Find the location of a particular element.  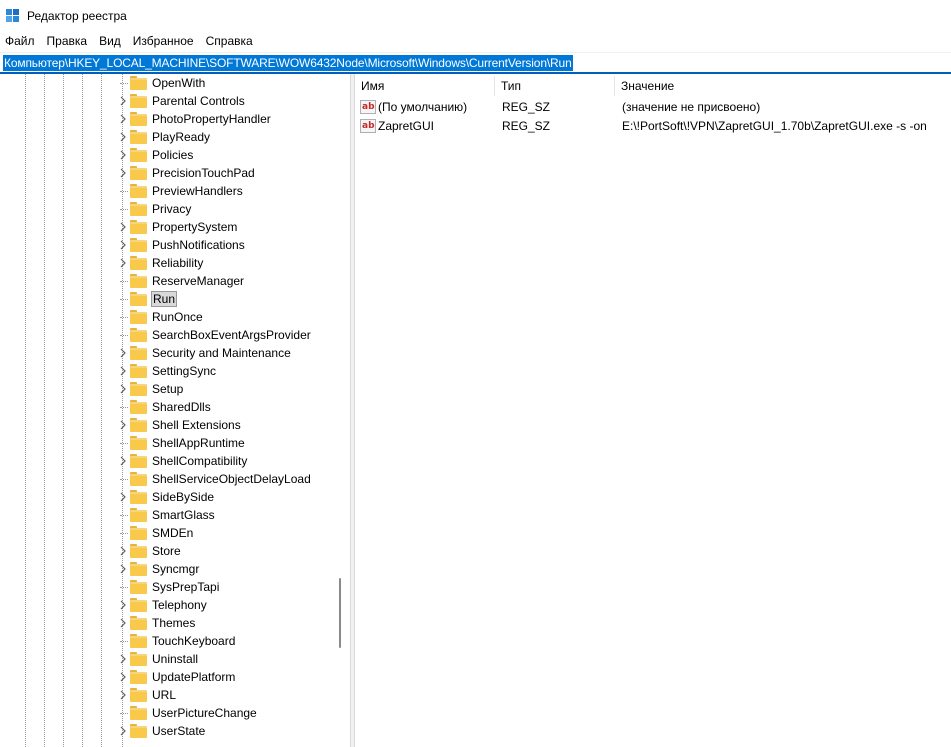

menu-favorites: Избранное is located at coordinates (163, 42).